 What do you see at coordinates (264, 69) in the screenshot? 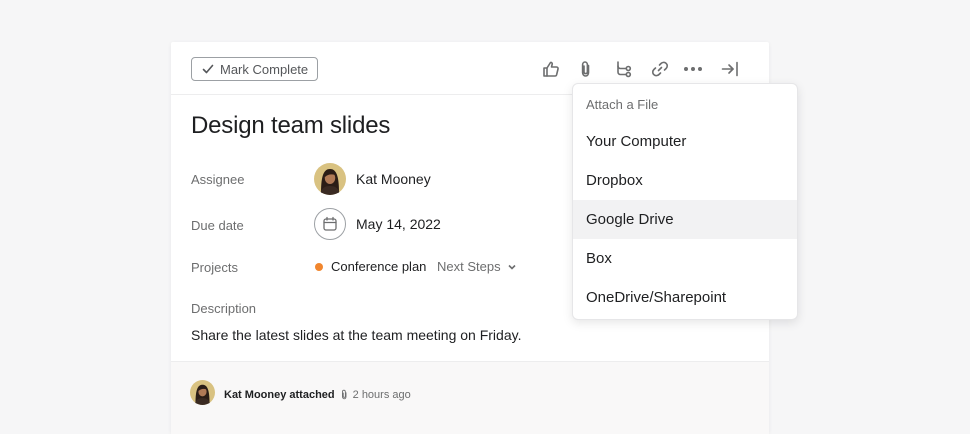
I see `mark-complete-label: Mark Complete` at bounding box center [264, 69].